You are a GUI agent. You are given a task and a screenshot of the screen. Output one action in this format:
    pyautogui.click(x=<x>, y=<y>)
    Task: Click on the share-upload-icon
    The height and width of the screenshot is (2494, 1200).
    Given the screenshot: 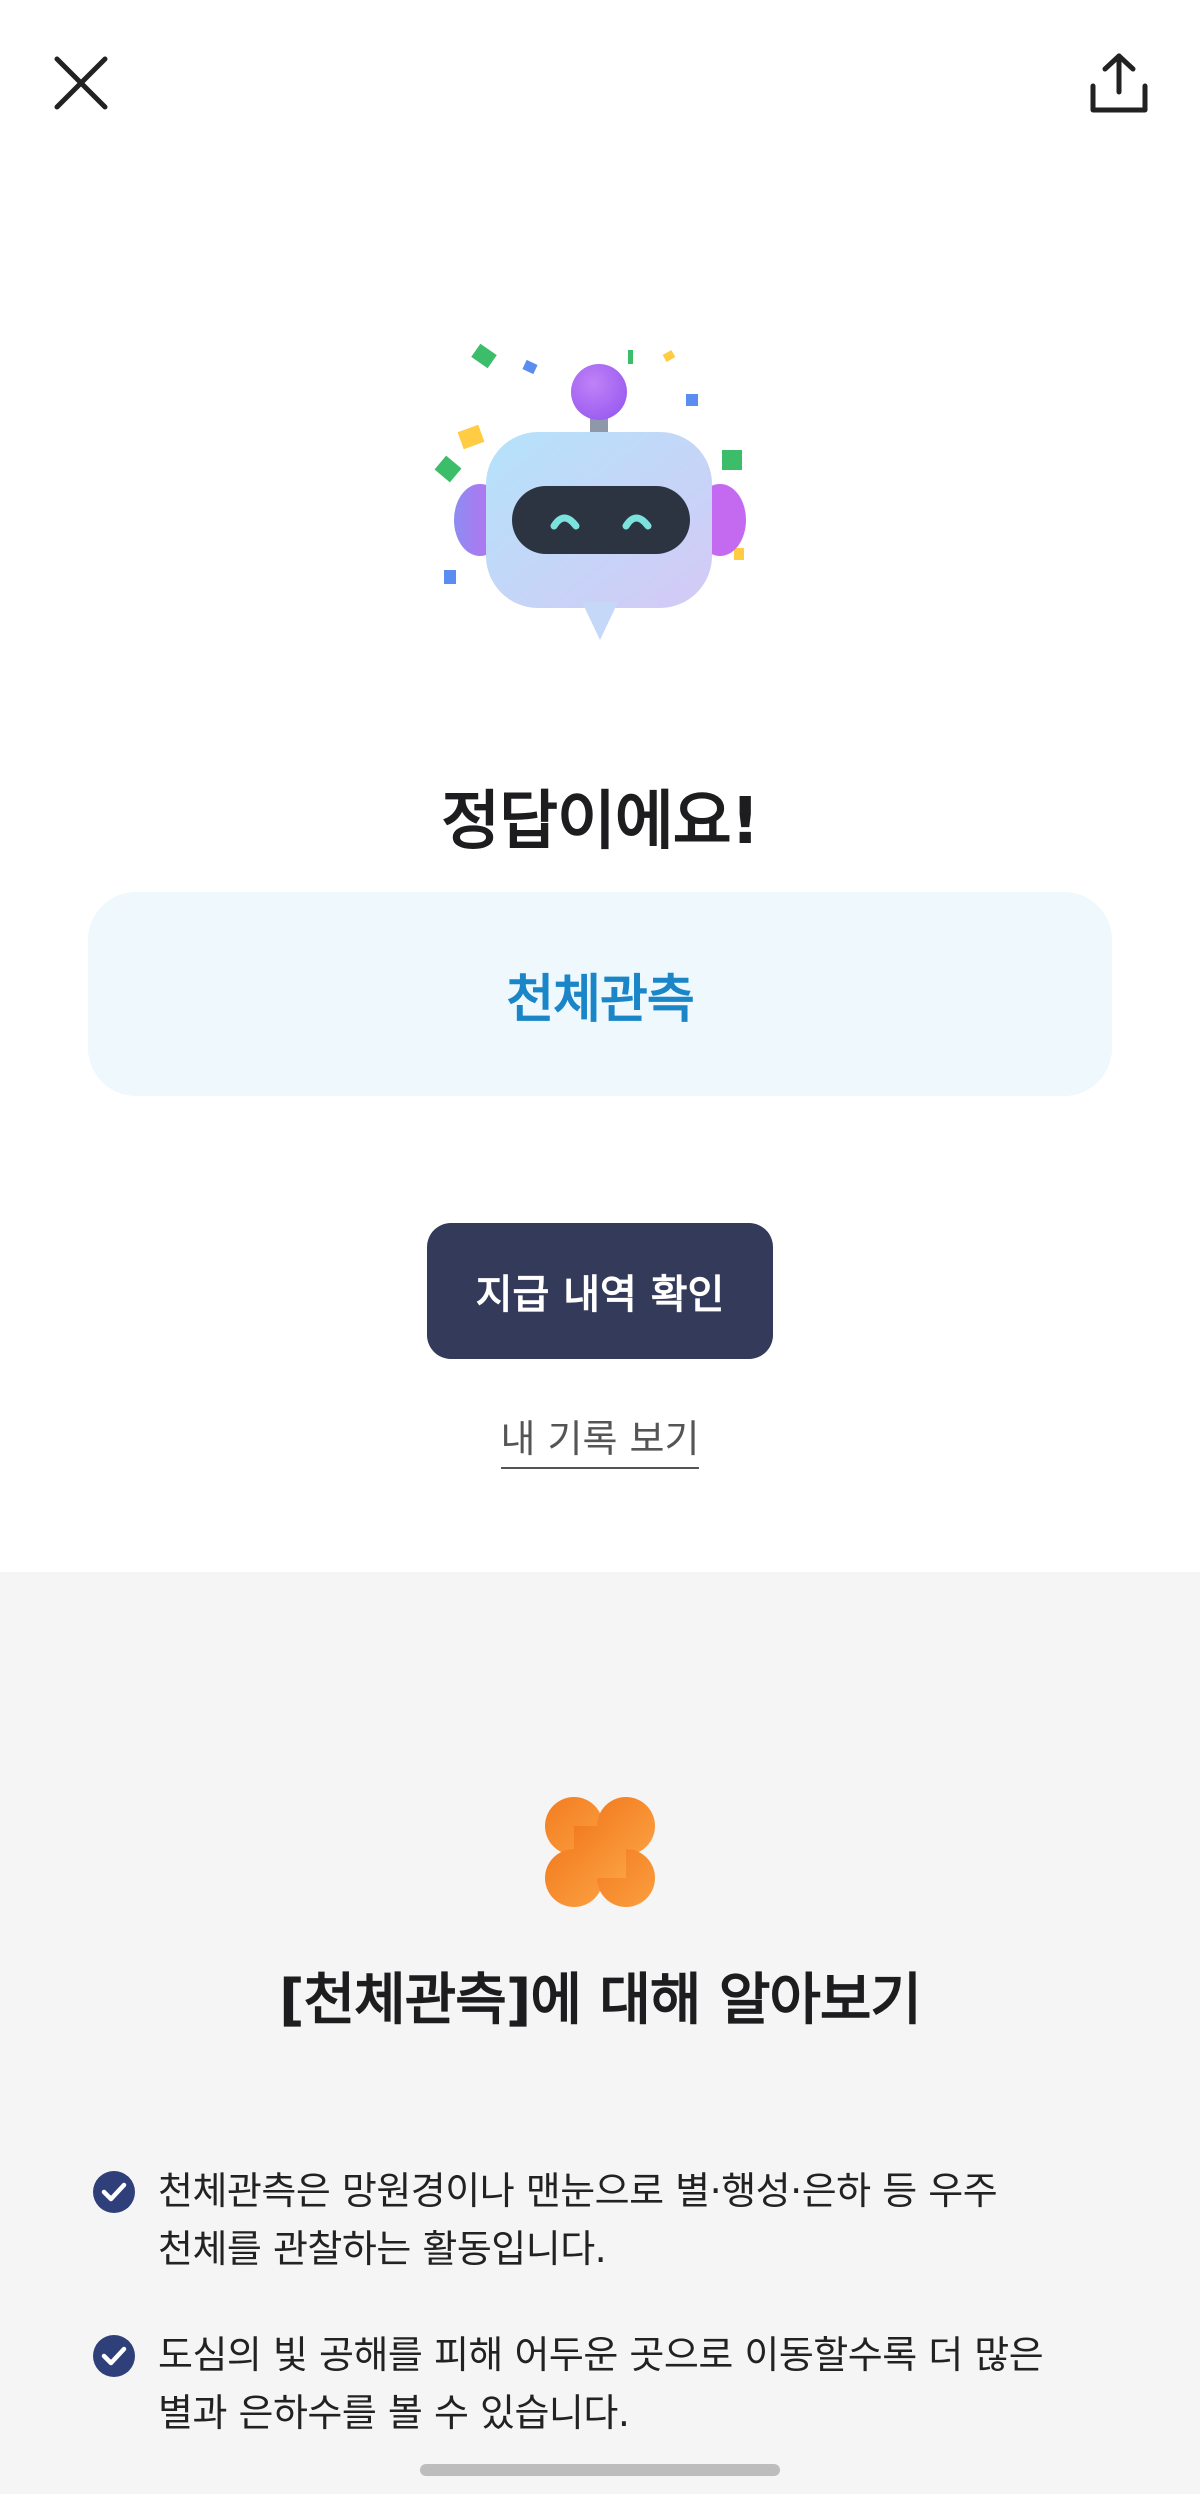 What is the action you would take?
    pyautogui.click(x=1119, y=83)
    